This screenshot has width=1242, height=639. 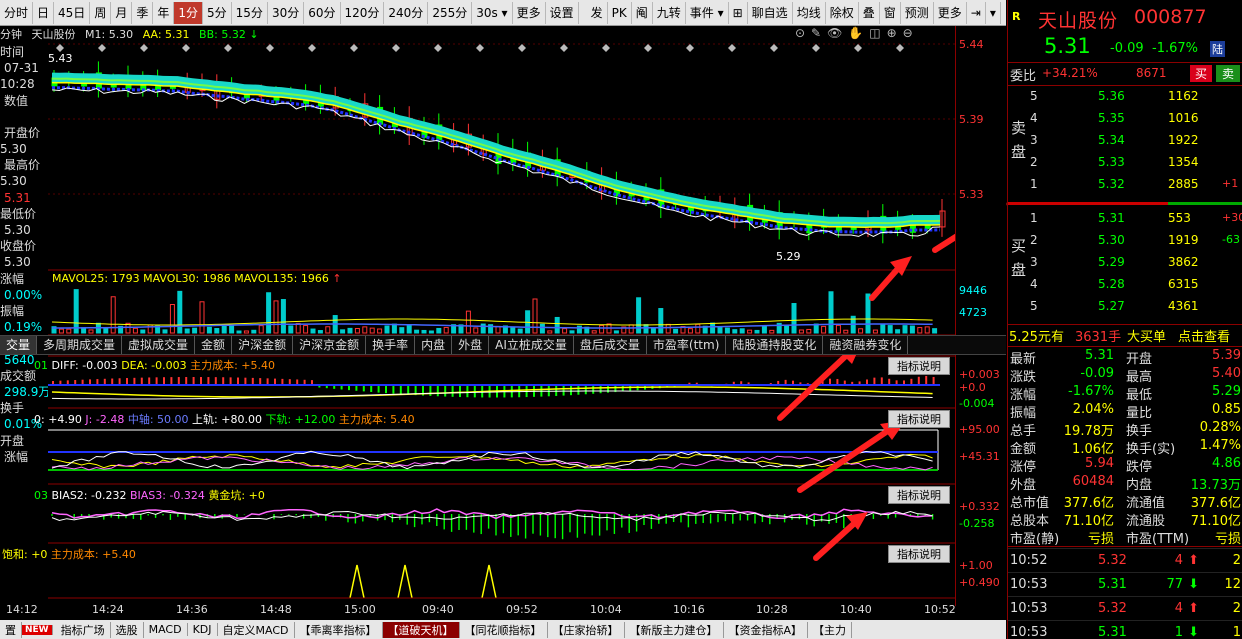 What do you see at coordinates (504, 629) in the screenshot?
I see `template-tab: 【同花顺指标】` at bounding box center [504, 629].